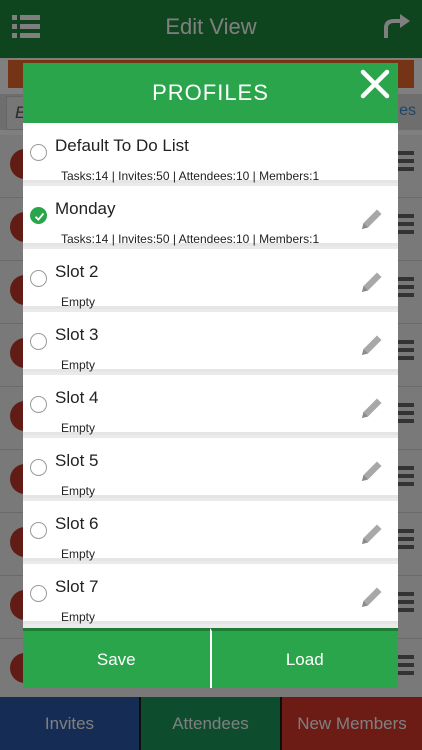 The width and height of the screenshot is (422, 750). What do you see at coordinates (122, 145) in the screenshot?
I see `profile-name: Default To Do List` at bounding box center [122, 145].